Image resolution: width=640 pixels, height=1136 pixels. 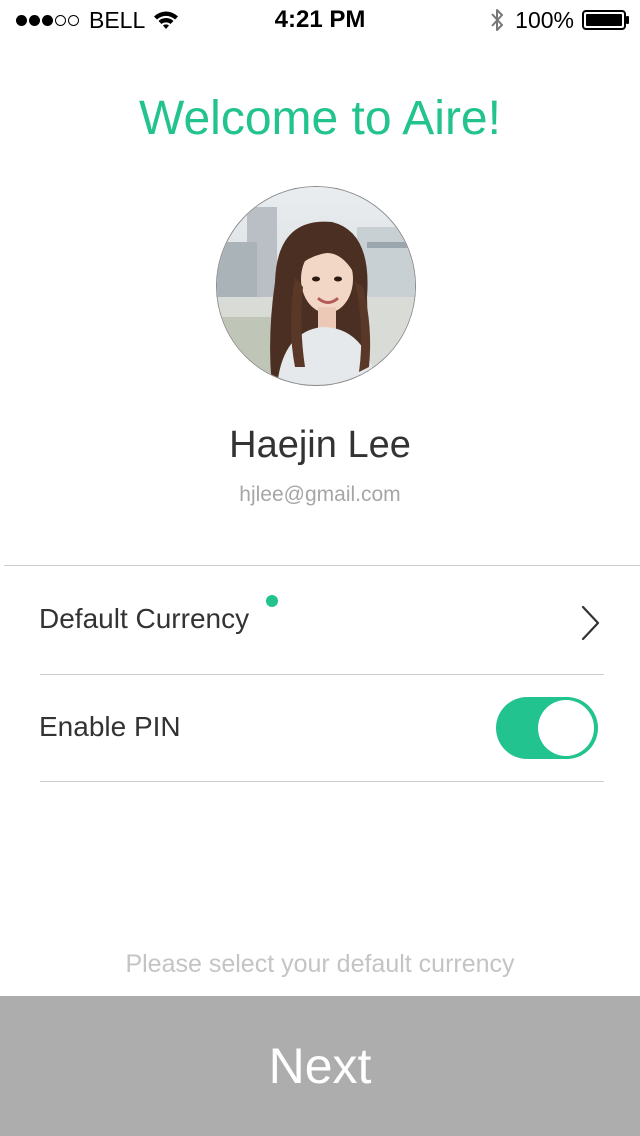 What do you see at coordinates (110, 726) in the screenshot?
I see `enable-pin-label: Enable PIN` at bounding box center [110, 726].